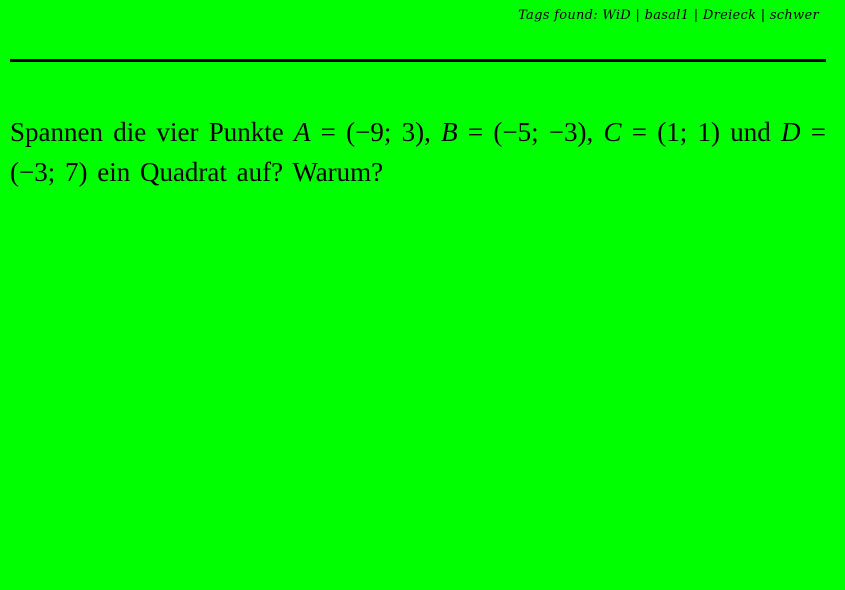 This screenshot has height=590, width=845. Describe the element at coordinates (449, 132) in the screenshot. I see `point-b-label: B` at that location.